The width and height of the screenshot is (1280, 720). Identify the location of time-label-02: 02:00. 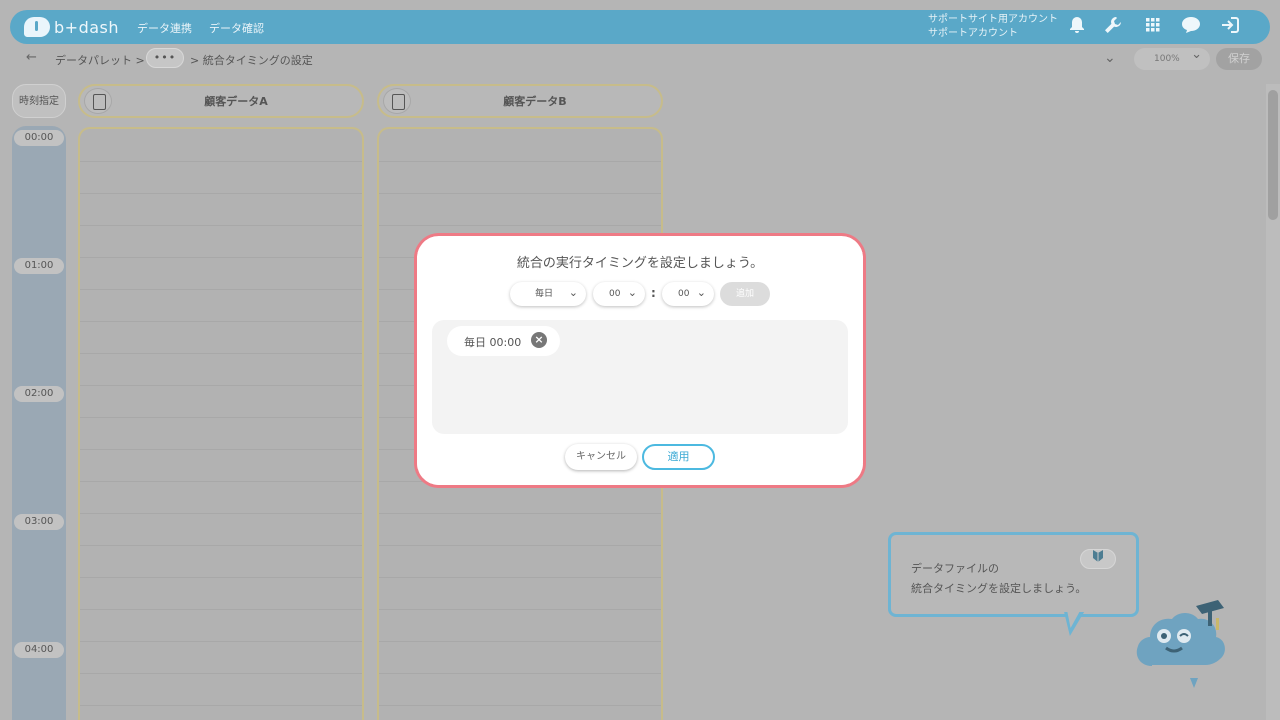
(39, 394).